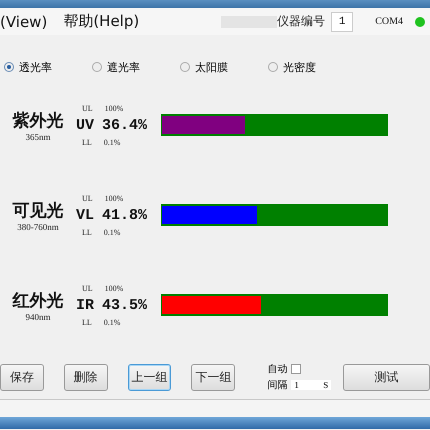 This screenshot has width=430, height=430. What do you see at coordinates (101, 21) in the screenshot?
I see `menu-item: 帮助(Help)` at bounding box center [101, 21].